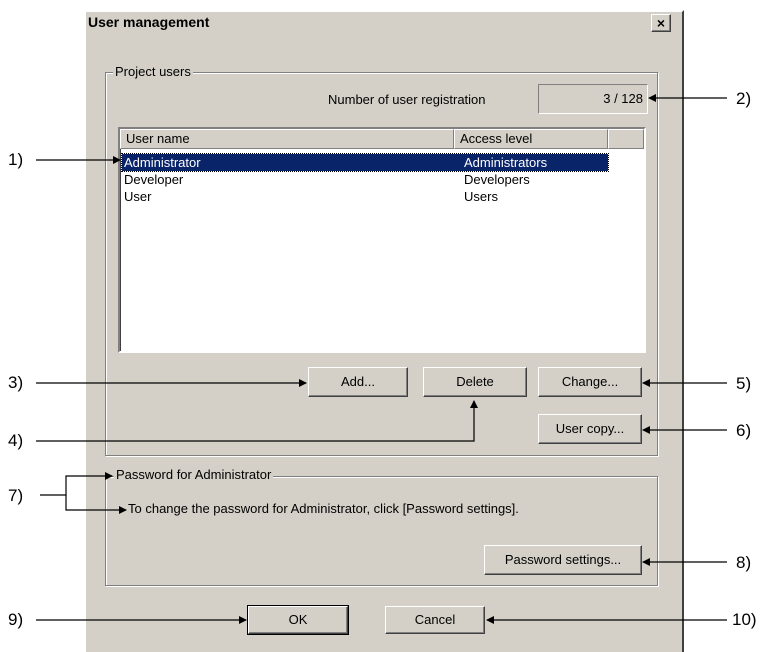 Image resolution: width=769 pixels, height=652 pixels. Describe the element at coordinates (16, 619) in the screenshot. I see `callout-9: 9)` at that location.